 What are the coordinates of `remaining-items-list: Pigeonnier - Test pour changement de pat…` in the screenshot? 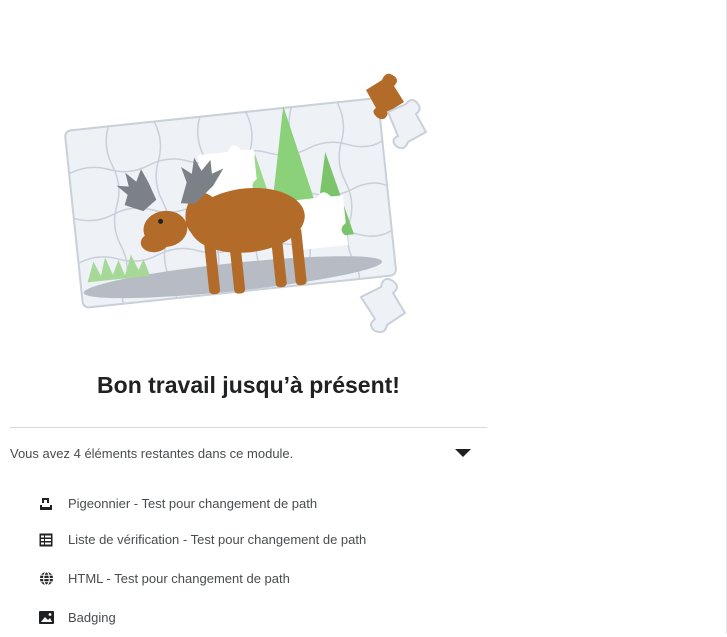 It's located at (202, 562).